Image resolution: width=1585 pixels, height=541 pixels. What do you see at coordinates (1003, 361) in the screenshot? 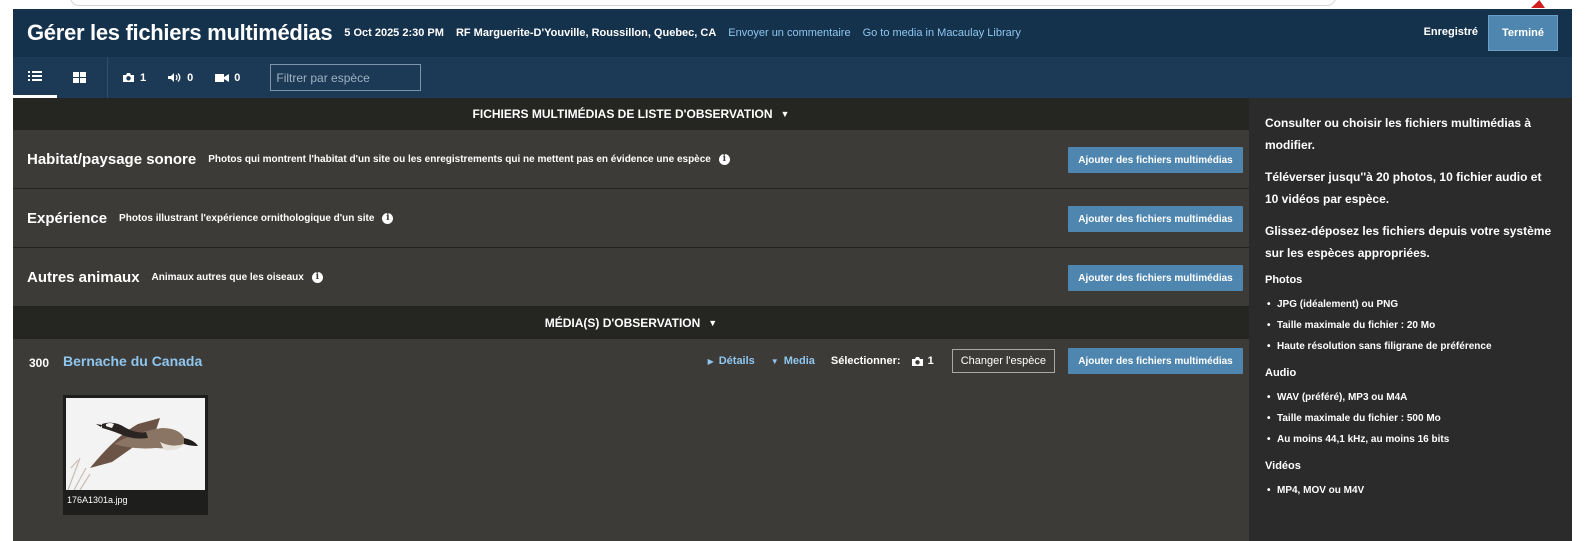
I see `change-species-button: Changer l'espèce` at bounding box center [1003, 361].